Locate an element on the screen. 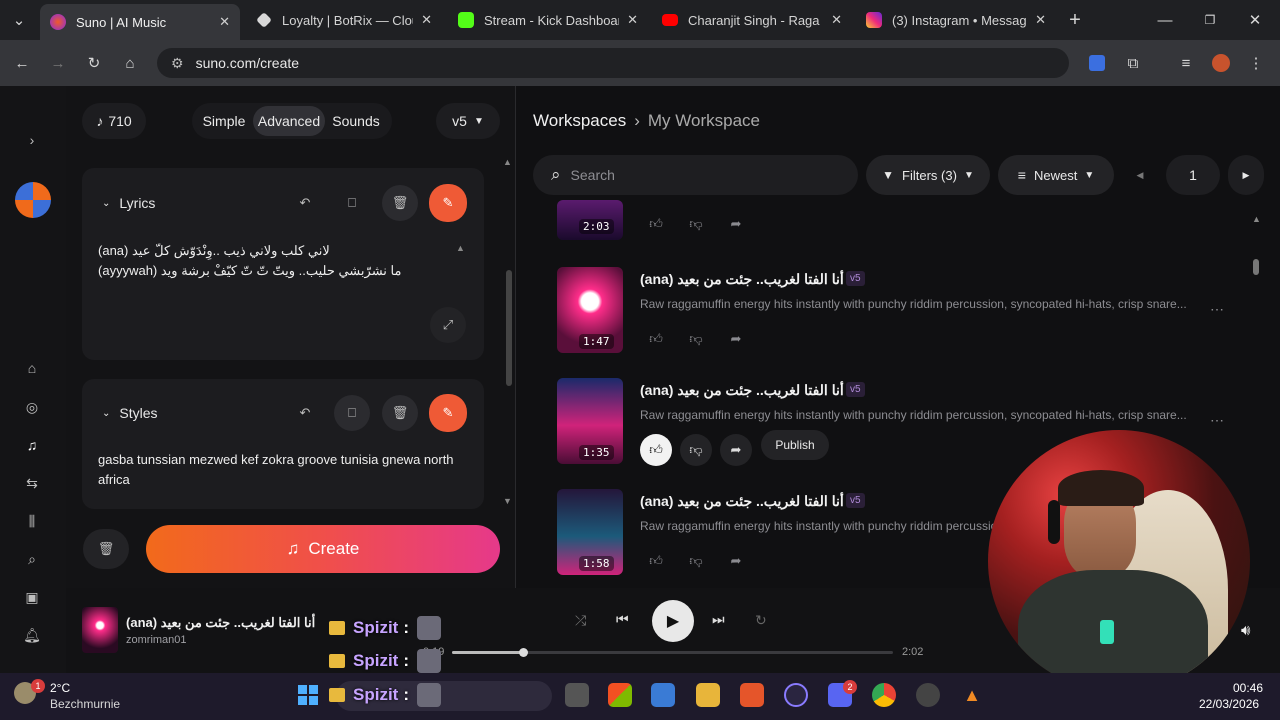 The height and width of the screenshot is (720, 1280). tab-suno: Suno | AI Music ✕ is located at coordinates (140, 22).